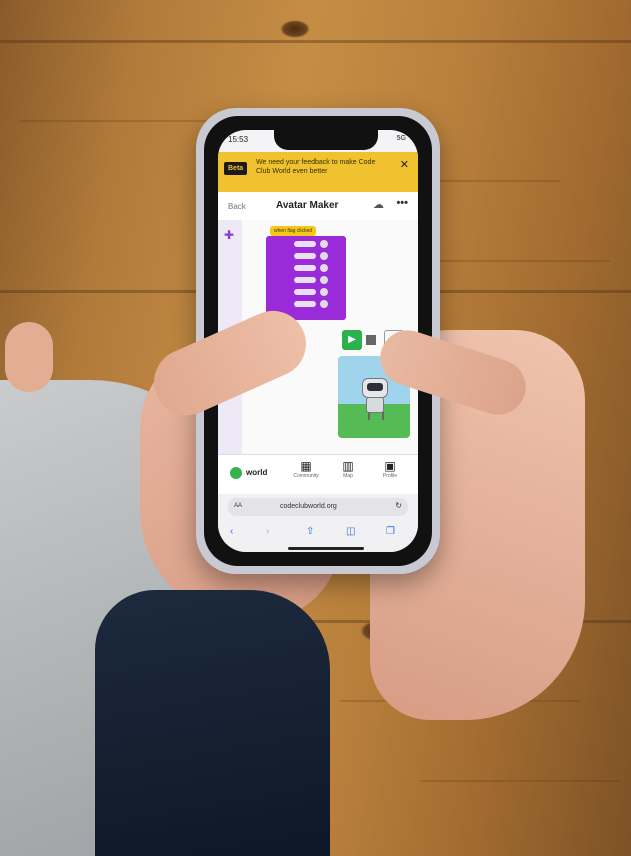 The image size is (631, 856). Describe the element at coordinates (295, 29) in the screenshot. I see `wood-knot` at that location.